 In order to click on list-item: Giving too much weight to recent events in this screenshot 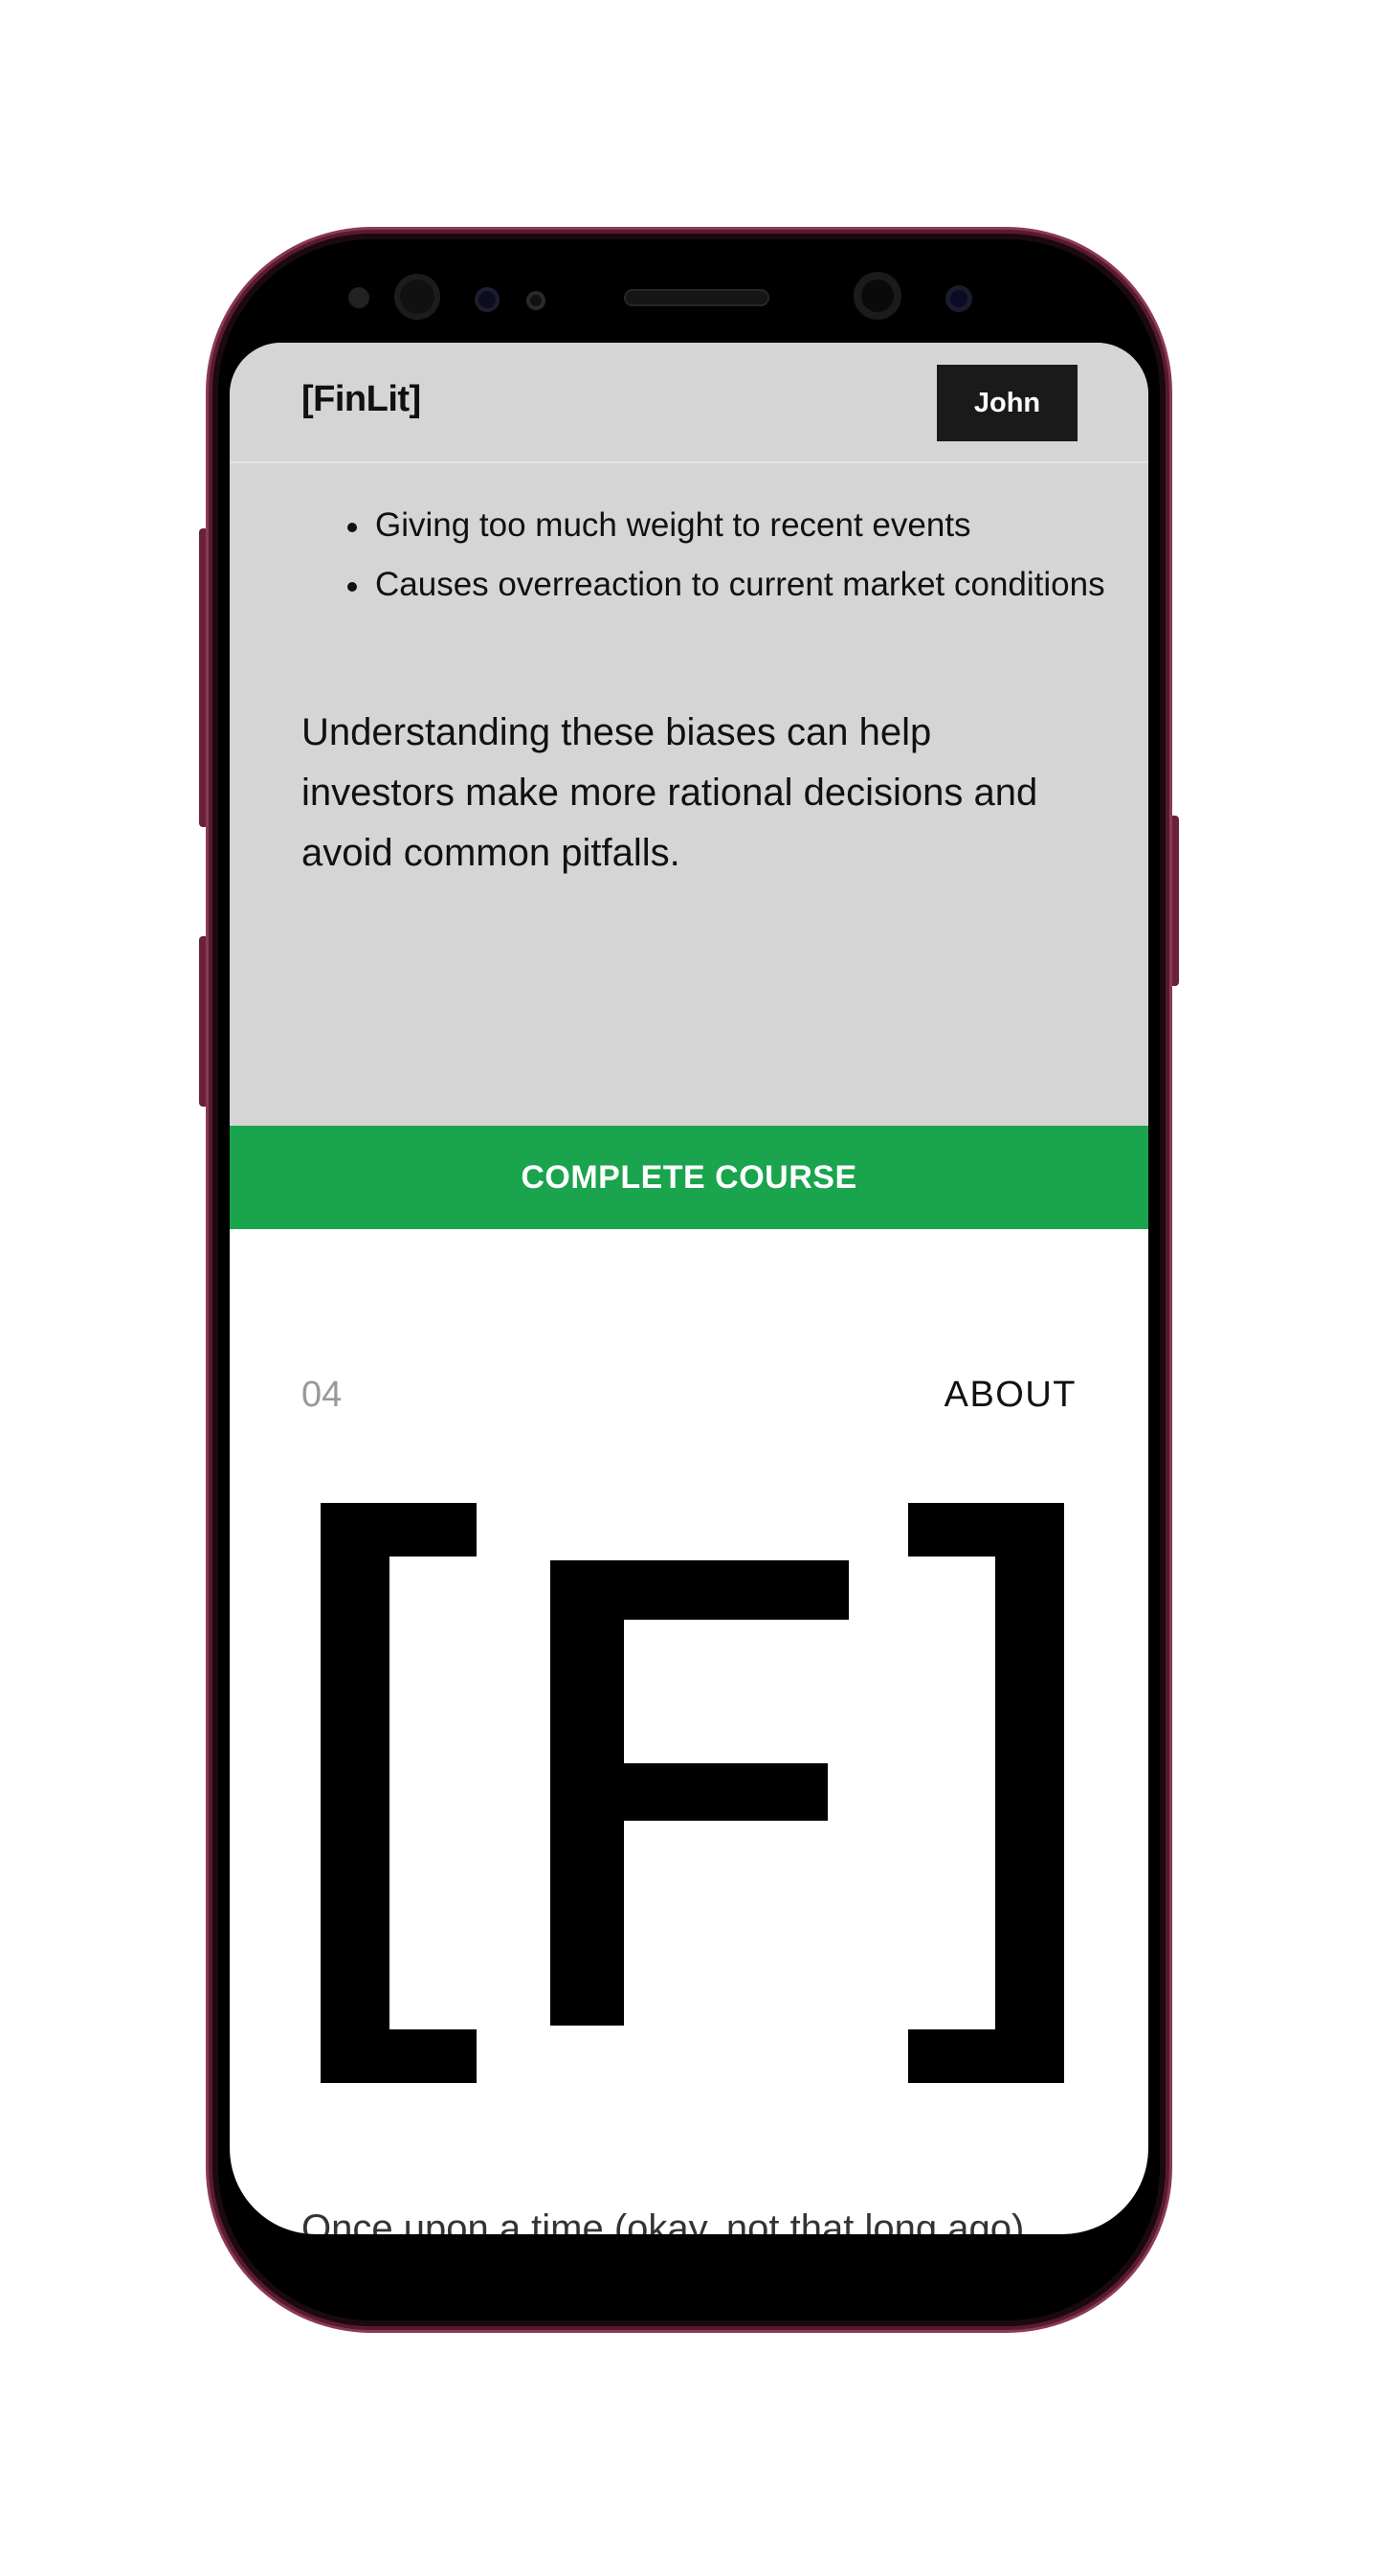, I will do `click(735, 525)`.